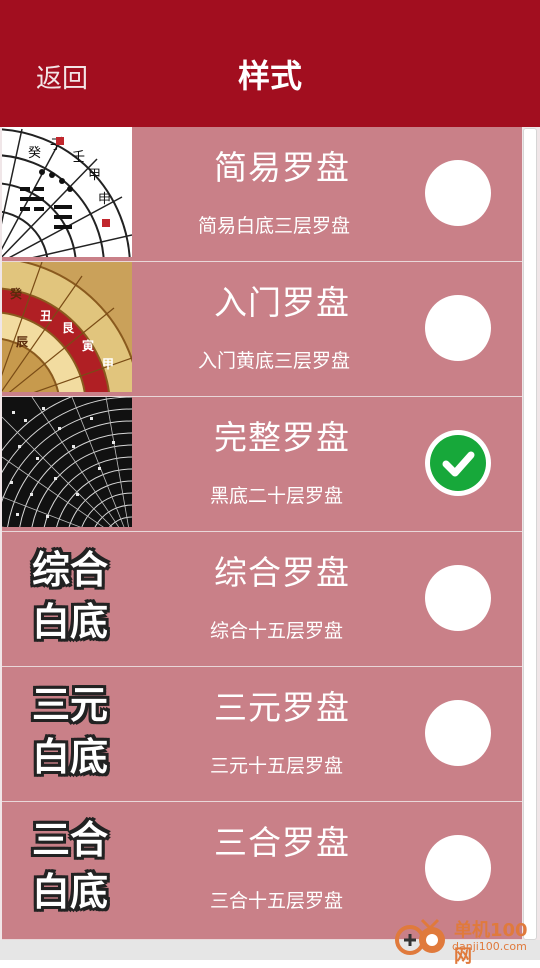  What do you see at coordinates (262, 464) in the screenshot?
I see `style-row-complete: 完整罗盘 黑底二十层罗盘` at bounding box center [262, 464].